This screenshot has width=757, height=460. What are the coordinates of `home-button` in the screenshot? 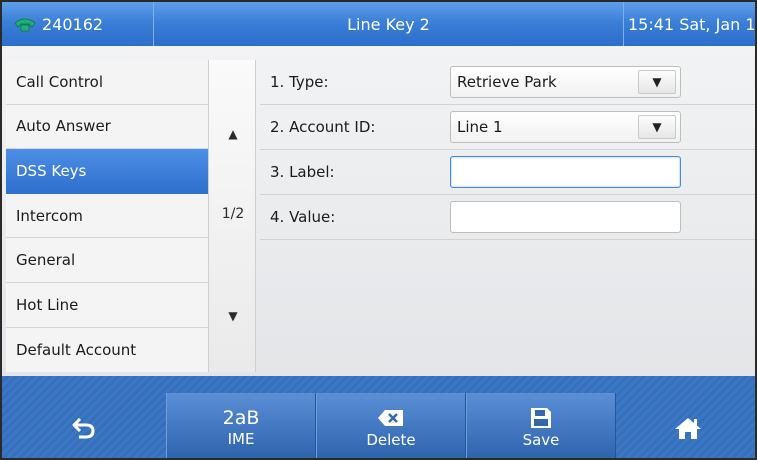 It's located at (685, 425).